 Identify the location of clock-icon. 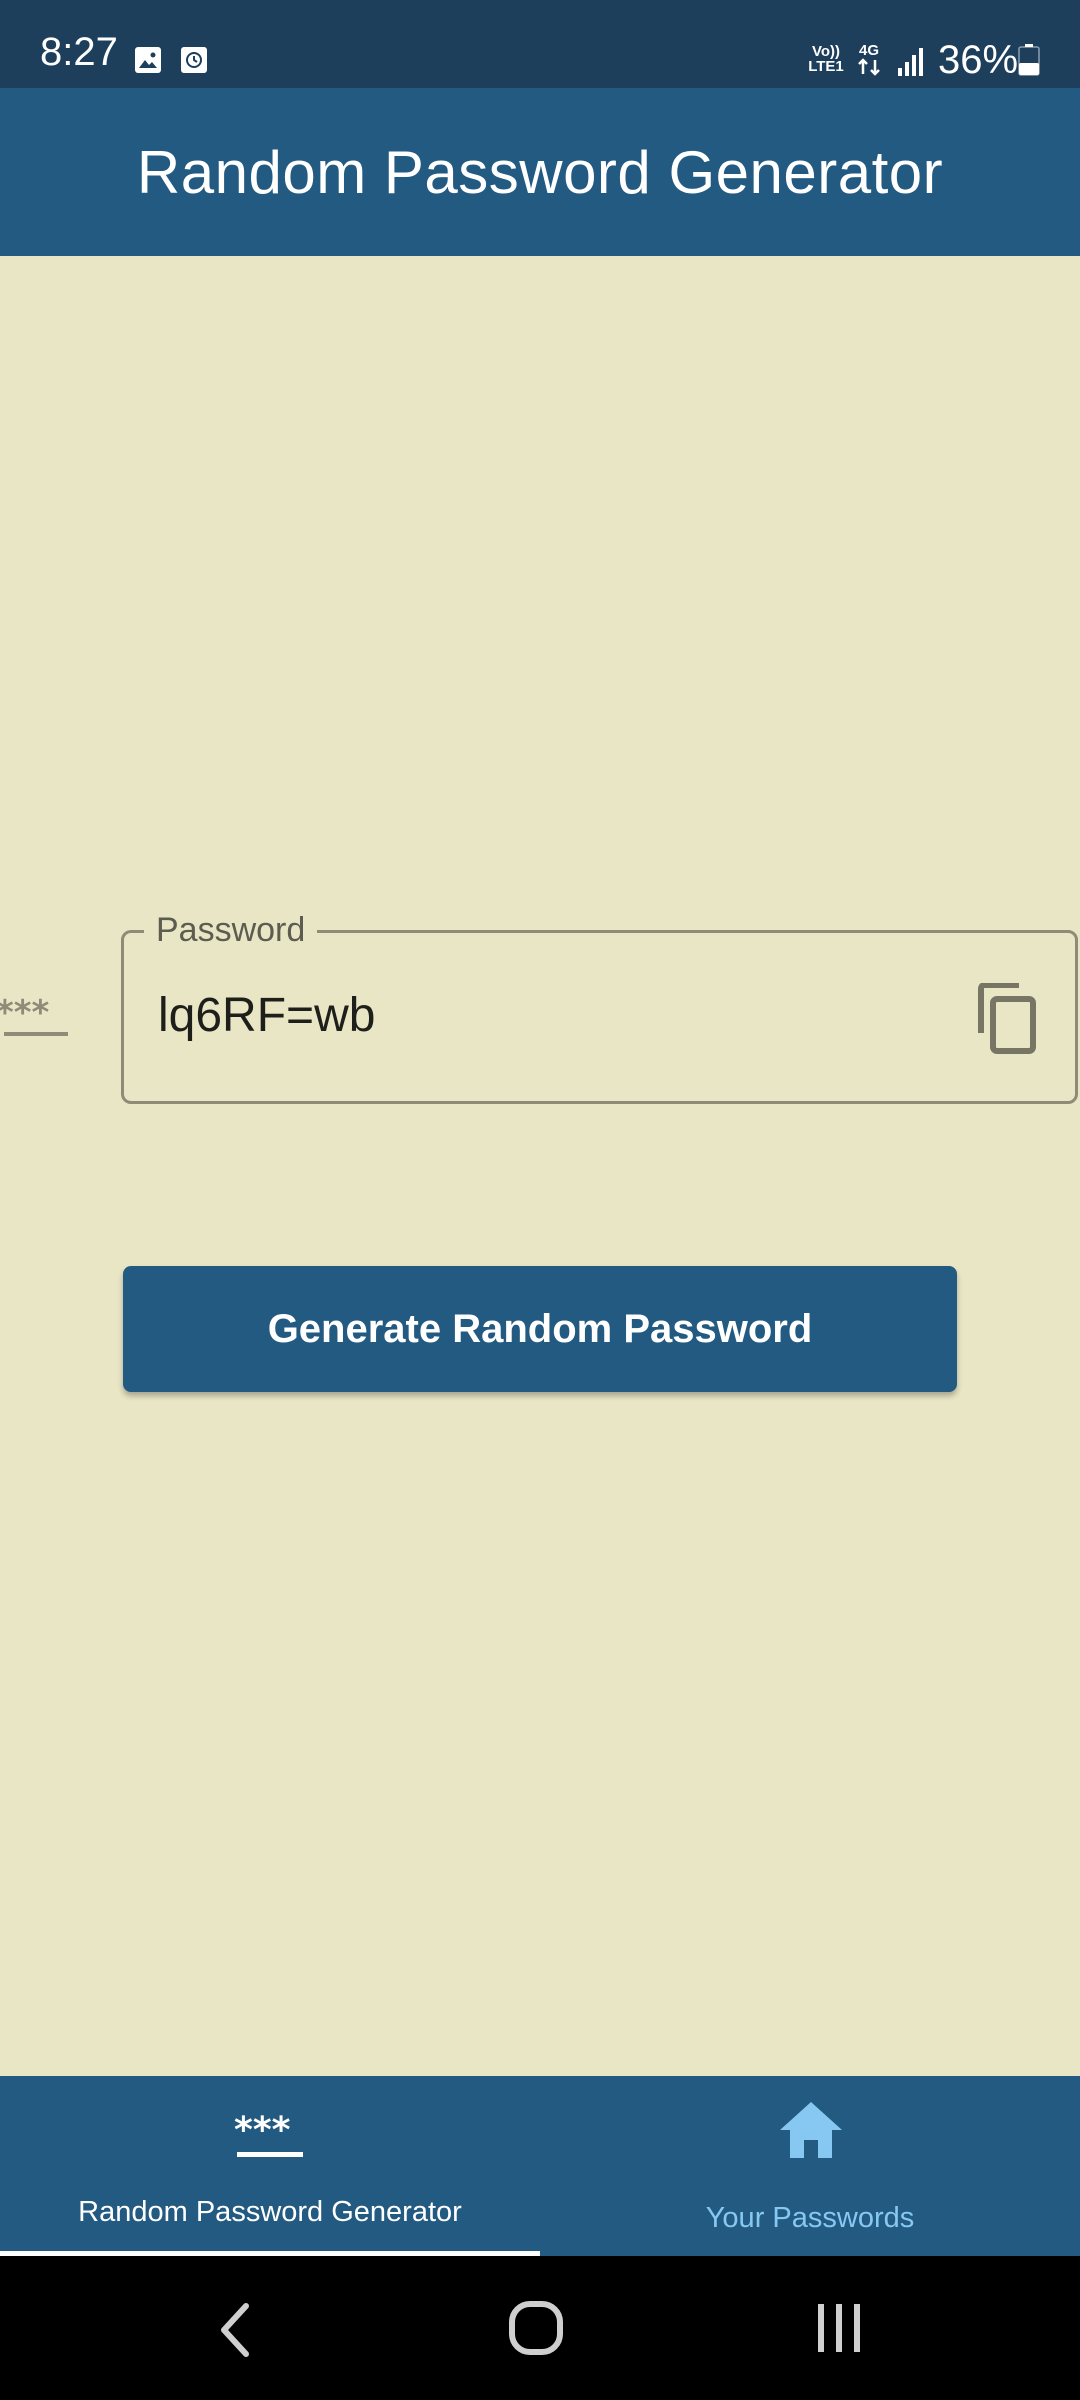
(194, 60).